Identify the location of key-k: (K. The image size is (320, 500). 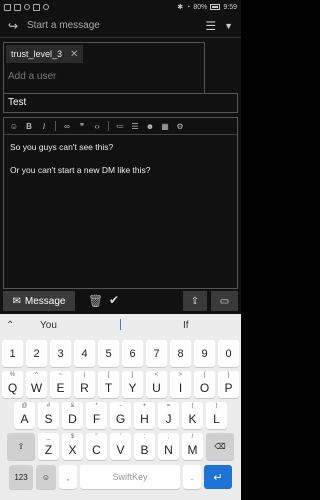
(192, 415).